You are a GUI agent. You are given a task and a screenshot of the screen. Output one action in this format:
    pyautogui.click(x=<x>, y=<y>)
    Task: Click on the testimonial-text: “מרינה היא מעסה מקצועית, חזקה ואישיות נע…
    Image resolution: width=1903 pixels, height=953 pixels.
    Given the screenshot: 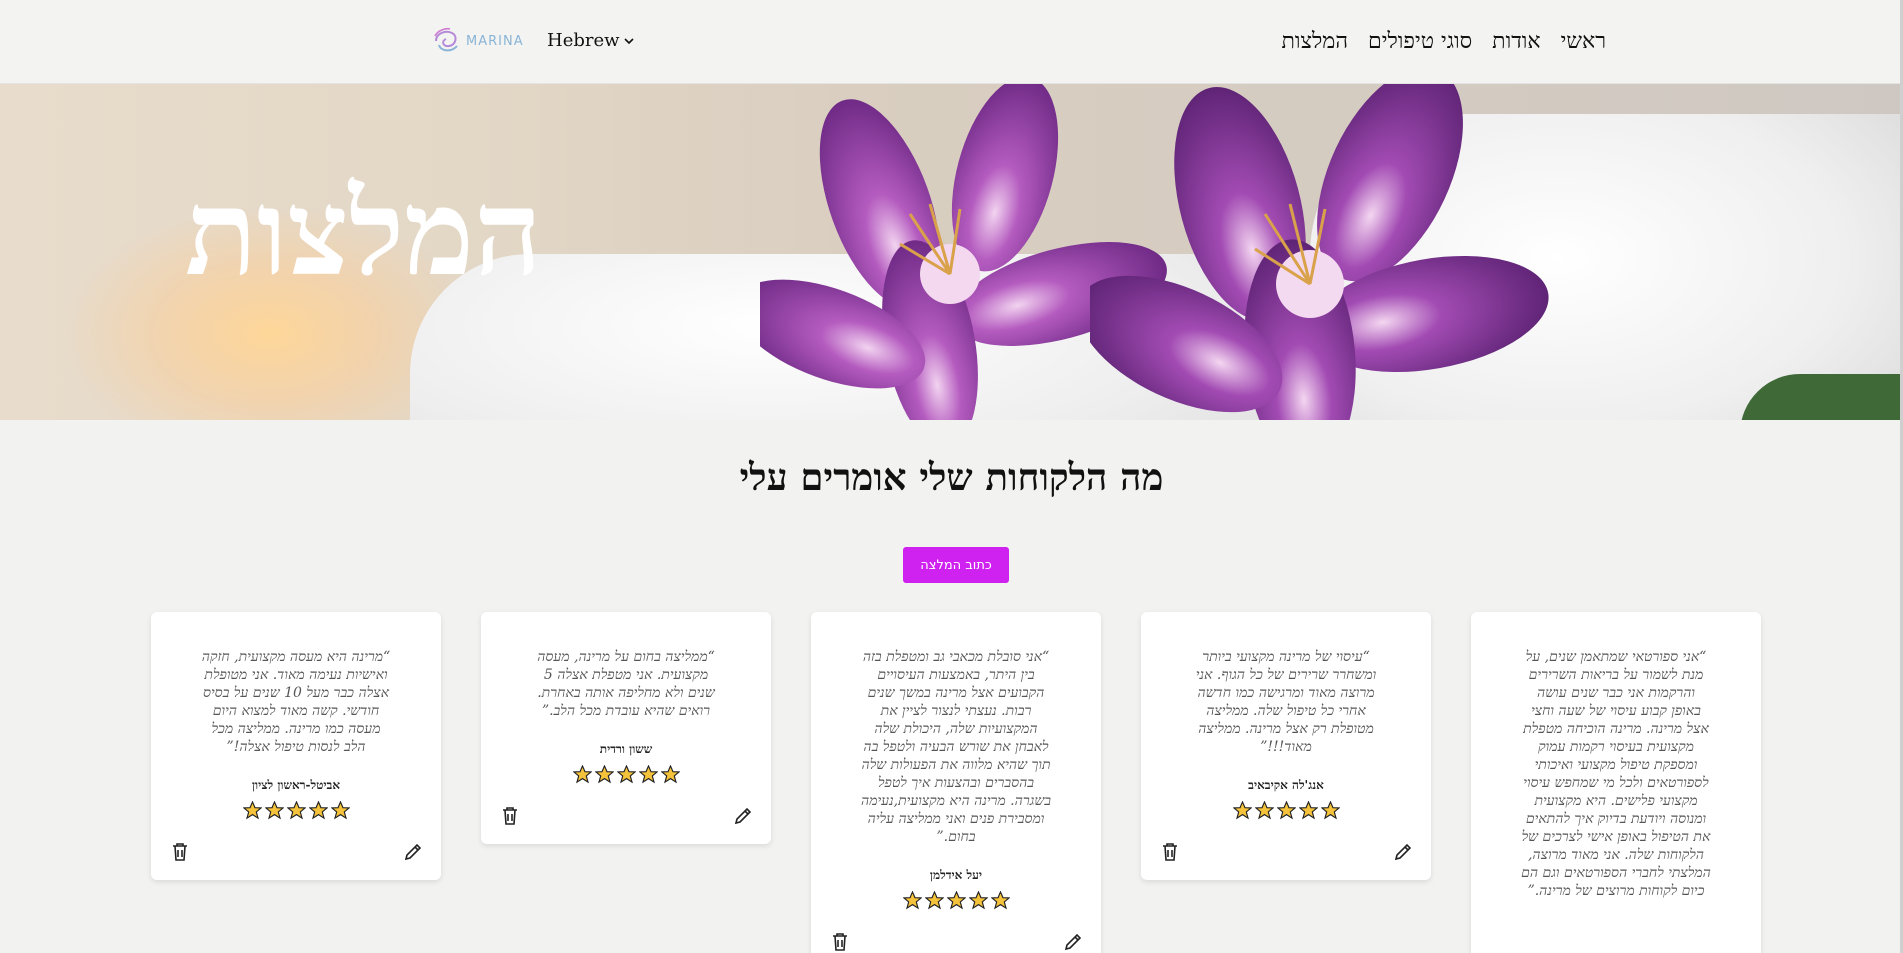 What is the action you would take?
    pyautogui.click(x=296, y=702)
    